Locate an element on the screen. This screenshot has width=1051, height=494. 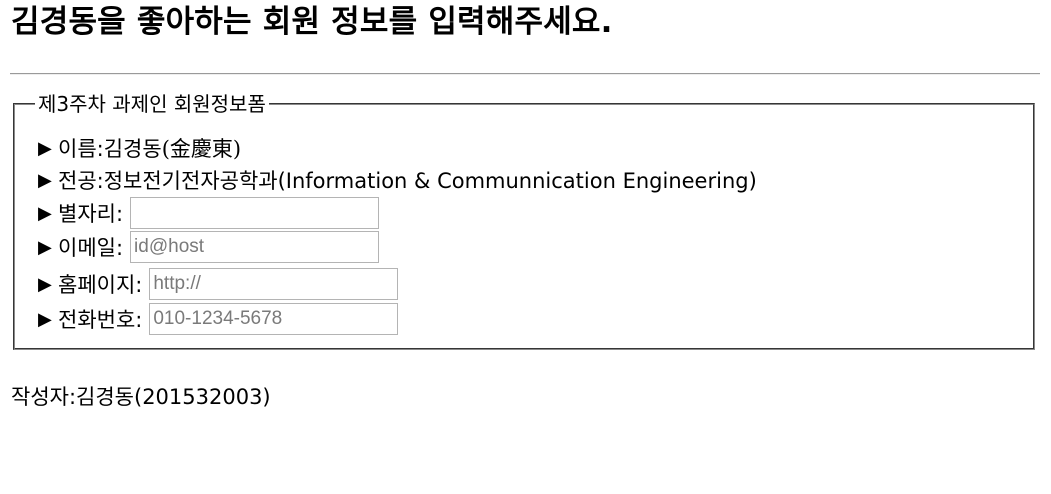
major-label: 전공: is located at coordinates (81, 181).